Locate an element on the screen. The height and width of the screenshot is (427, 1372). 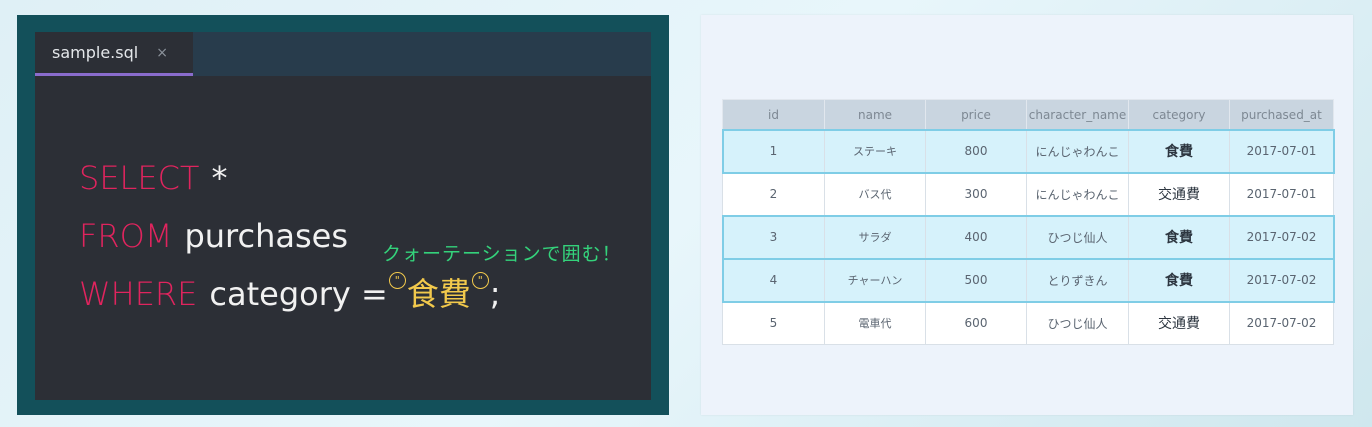
table-row: 1 ステーキ 800 にんじゃわんこ 食費 2017-07-01 is located at coordinates (1028, 151).